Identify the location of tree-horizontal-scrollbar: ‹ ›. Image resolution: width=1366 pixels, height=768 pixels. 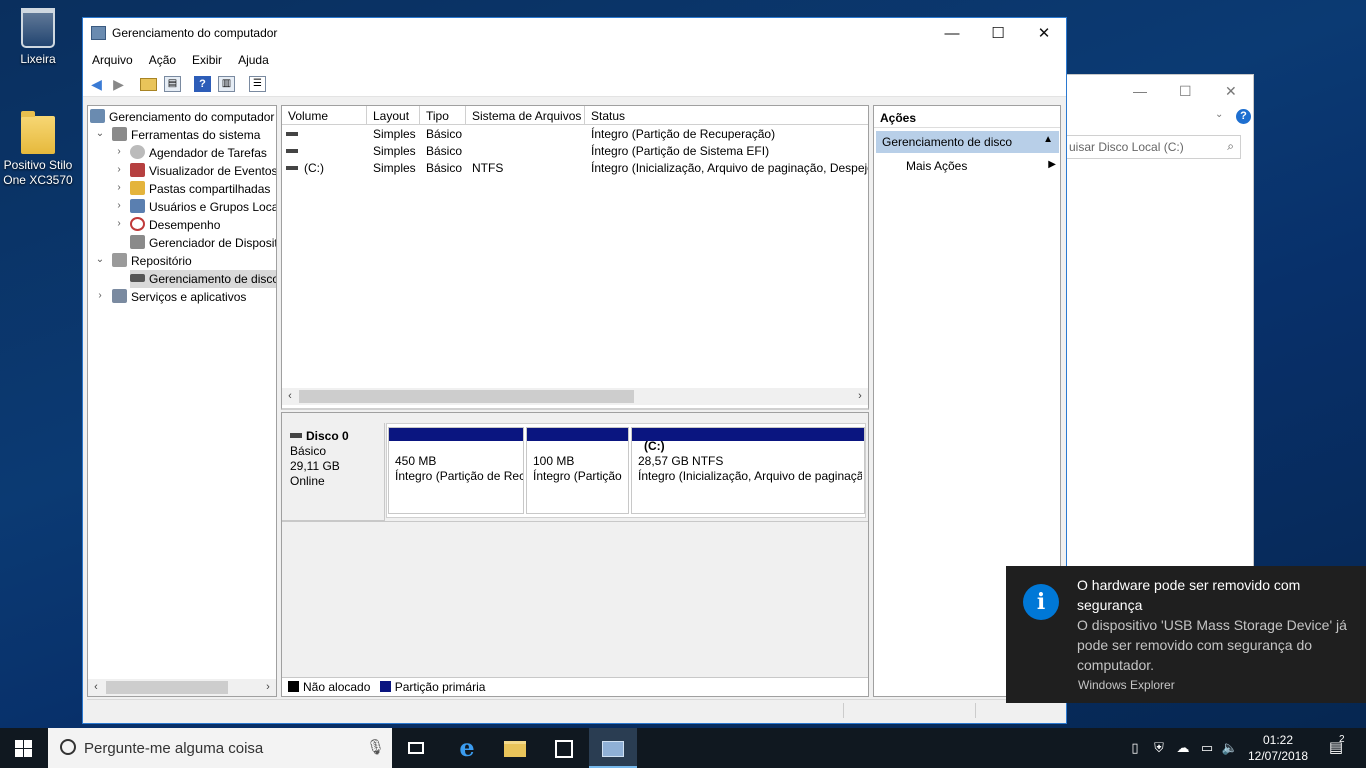
(182, 687).